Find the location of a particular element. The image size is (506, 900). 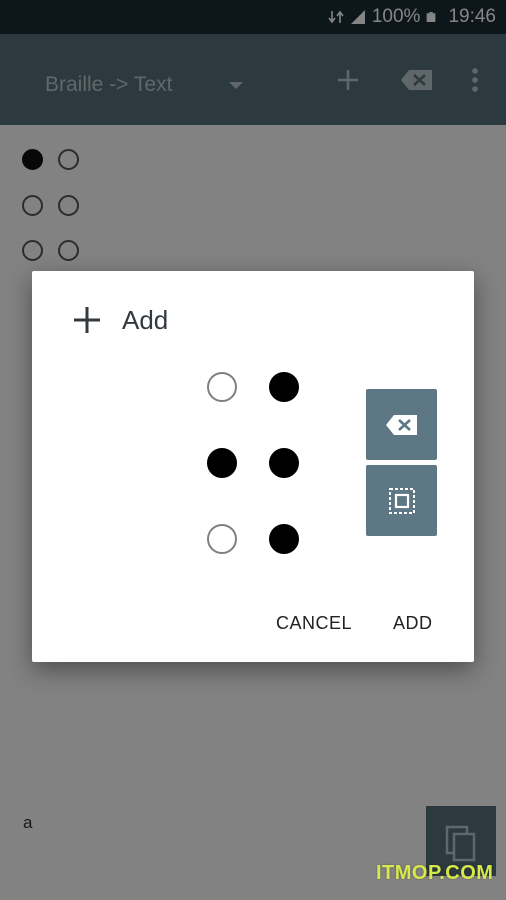

braille-dot-3-toggle is located at coordinates (222, 539).